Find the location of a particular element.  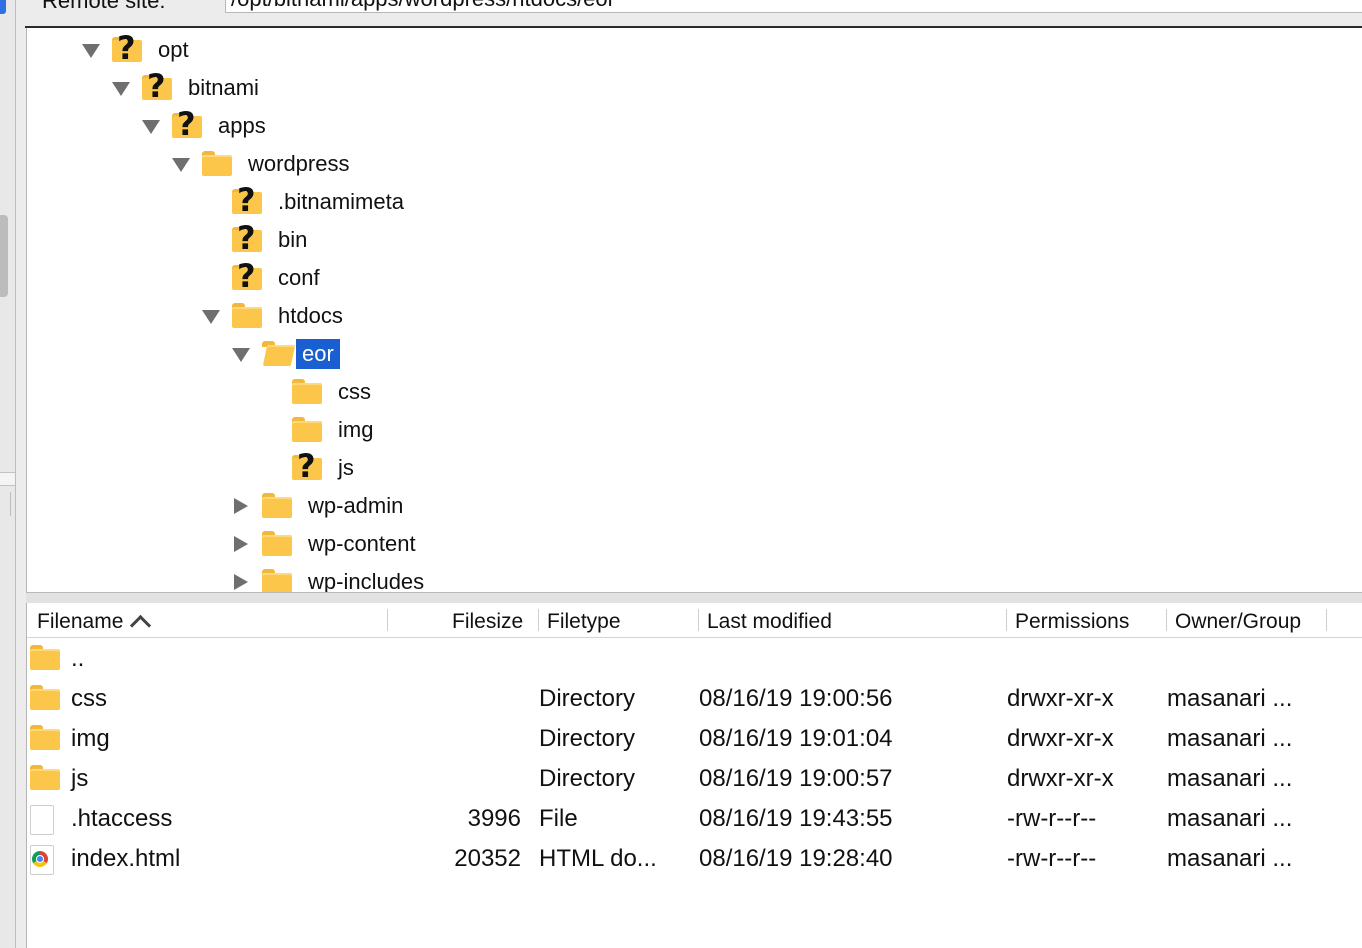

tree-node-js: ? js is located at coordinates (310, 467).